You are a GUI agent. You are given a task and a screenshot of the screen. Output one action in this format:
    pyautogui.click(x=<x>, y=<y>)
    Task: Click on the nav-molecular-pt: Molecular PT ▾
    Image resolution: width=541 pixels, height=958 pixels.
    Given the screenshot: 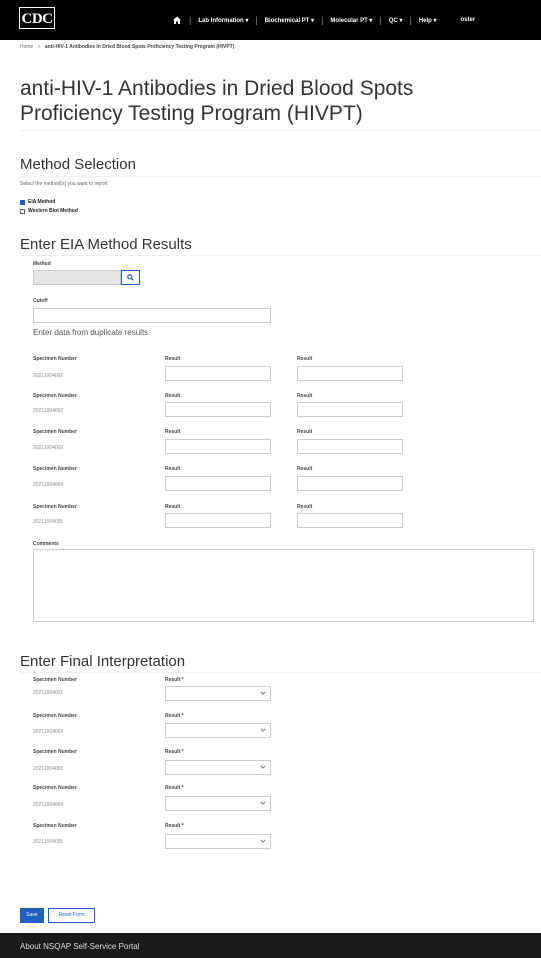 What is the action you would take?
    pyautogui.click(x=351, y=20)
    